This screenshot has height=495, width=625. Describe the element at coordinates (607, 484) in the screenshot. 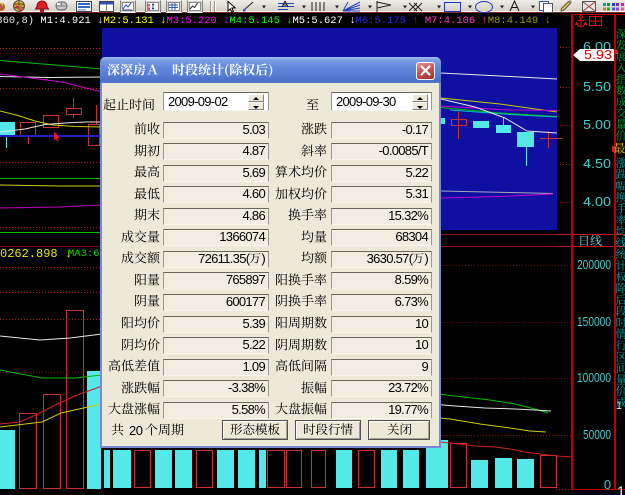

I see `svg-text: 0` at that location.